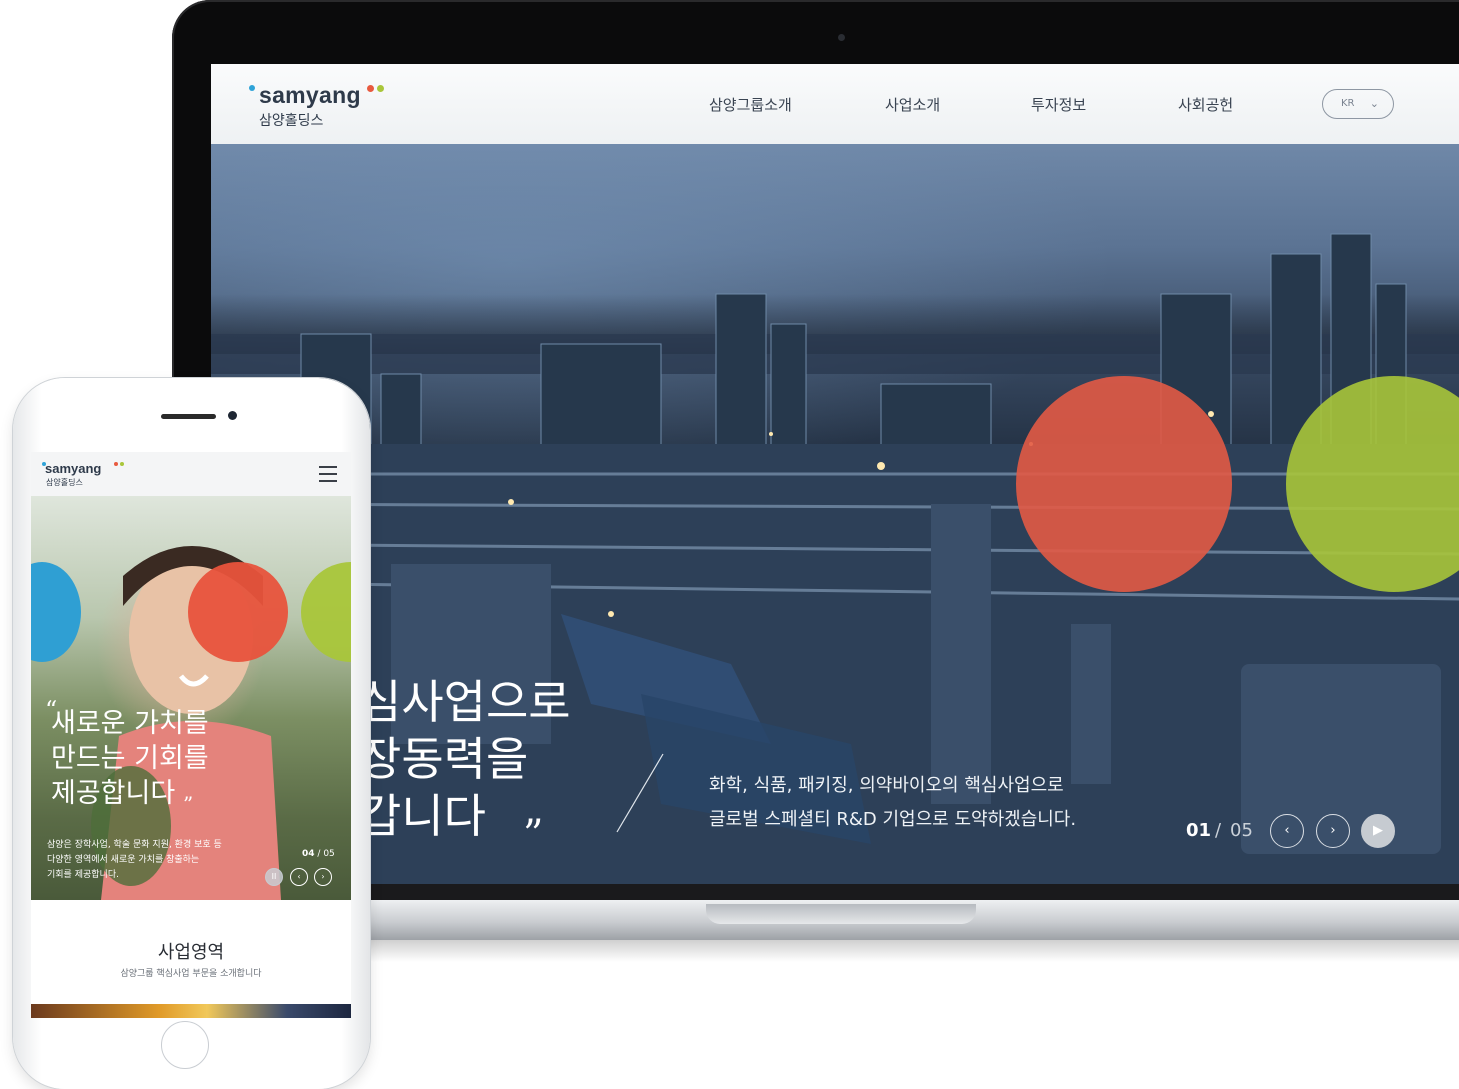  What do you see at coordinates (1374, 103) in the screenshot?
I see `chevron-down-icon: ⌄` at bounding box center [1374, 103].